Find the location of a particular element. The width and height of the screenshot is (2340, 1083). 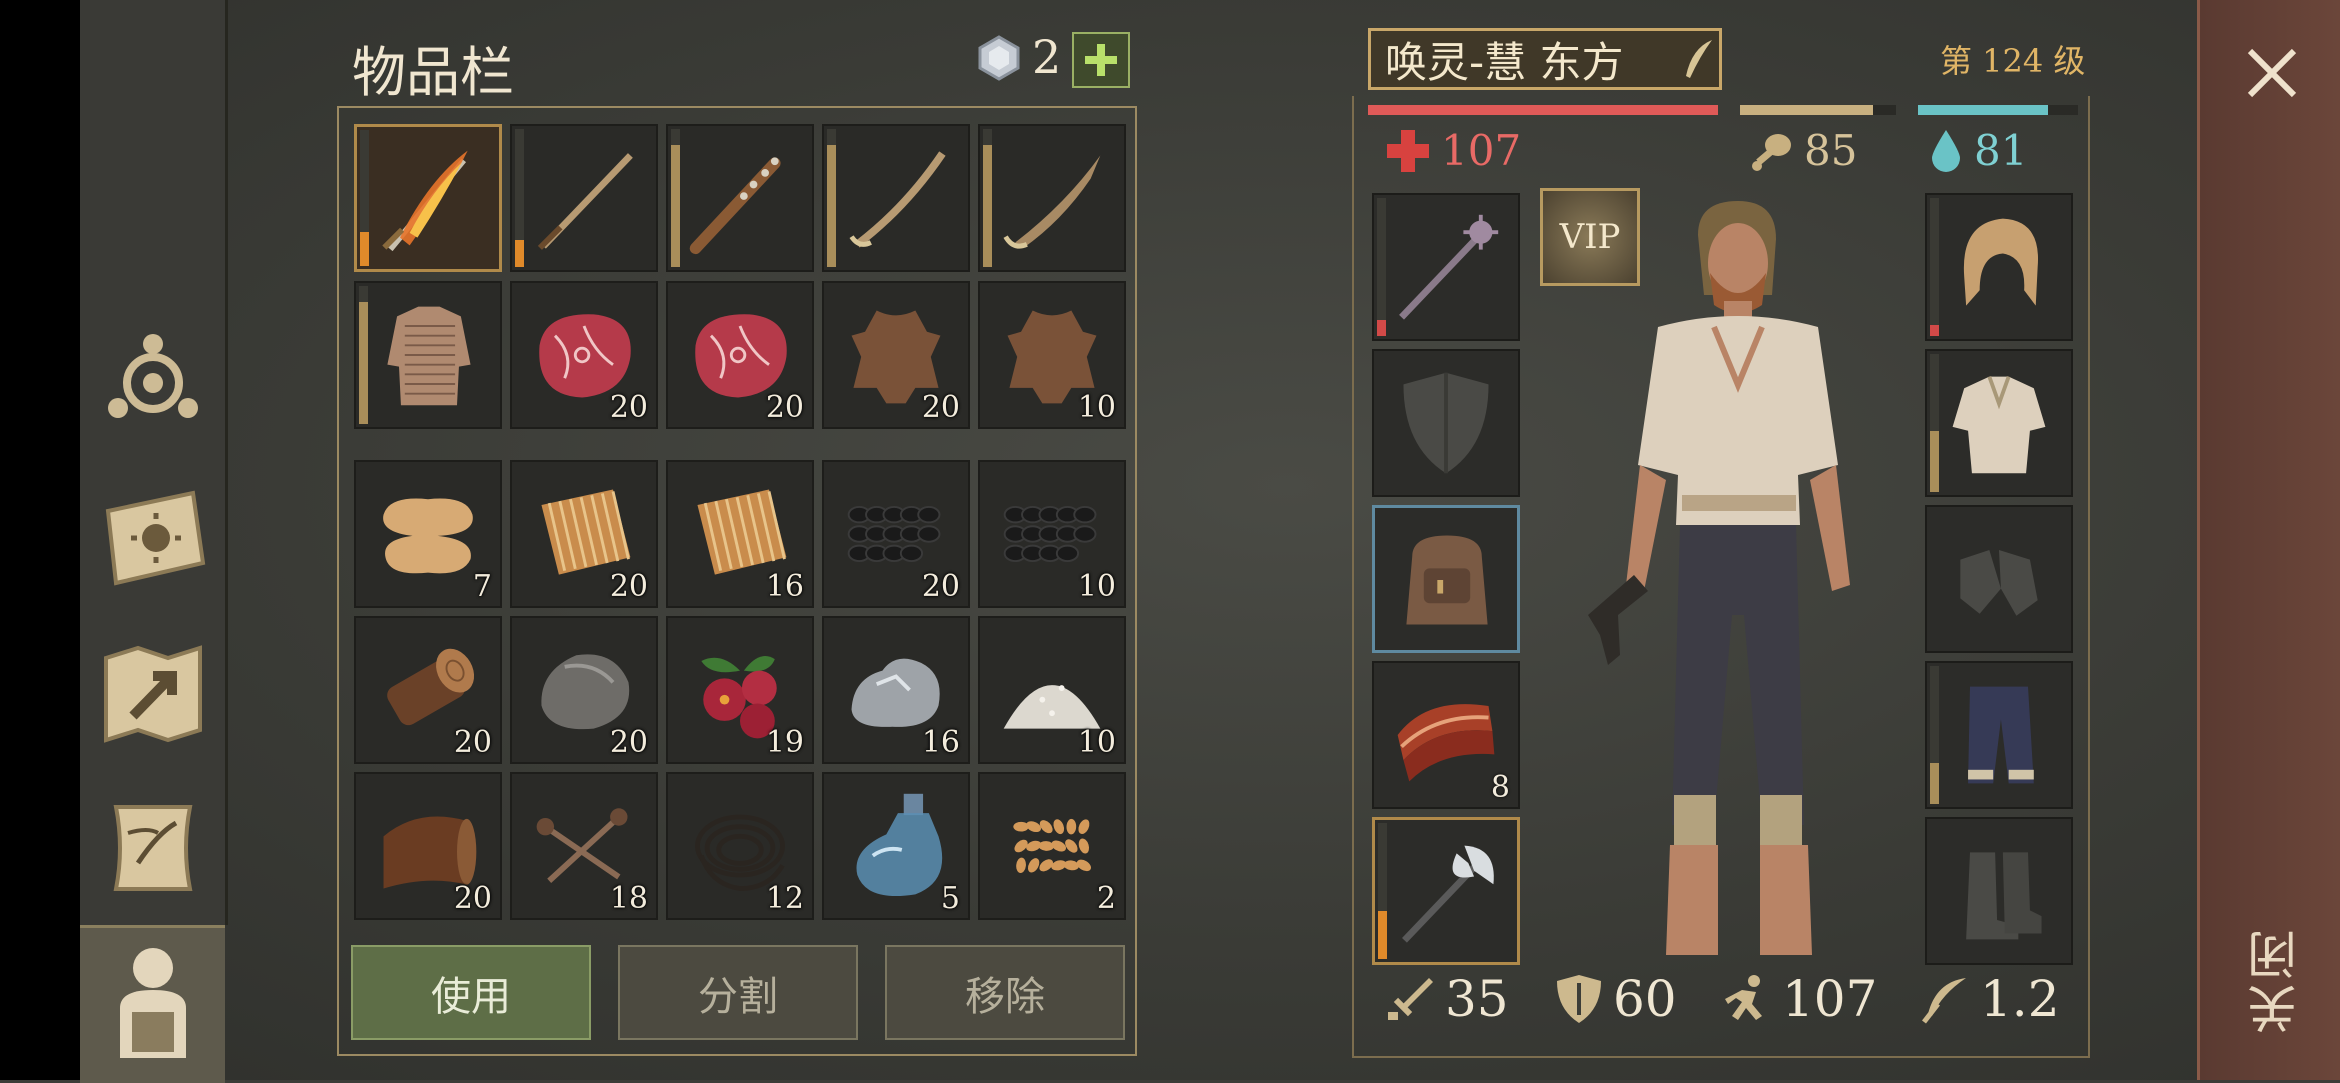

item-count: 2 is located at coordinates (1106, 898).